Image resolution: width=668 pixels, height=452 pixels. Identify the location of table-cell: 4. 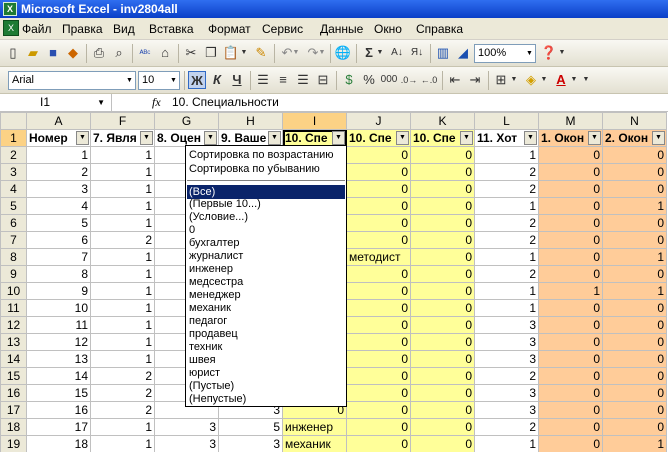
(58, 206).